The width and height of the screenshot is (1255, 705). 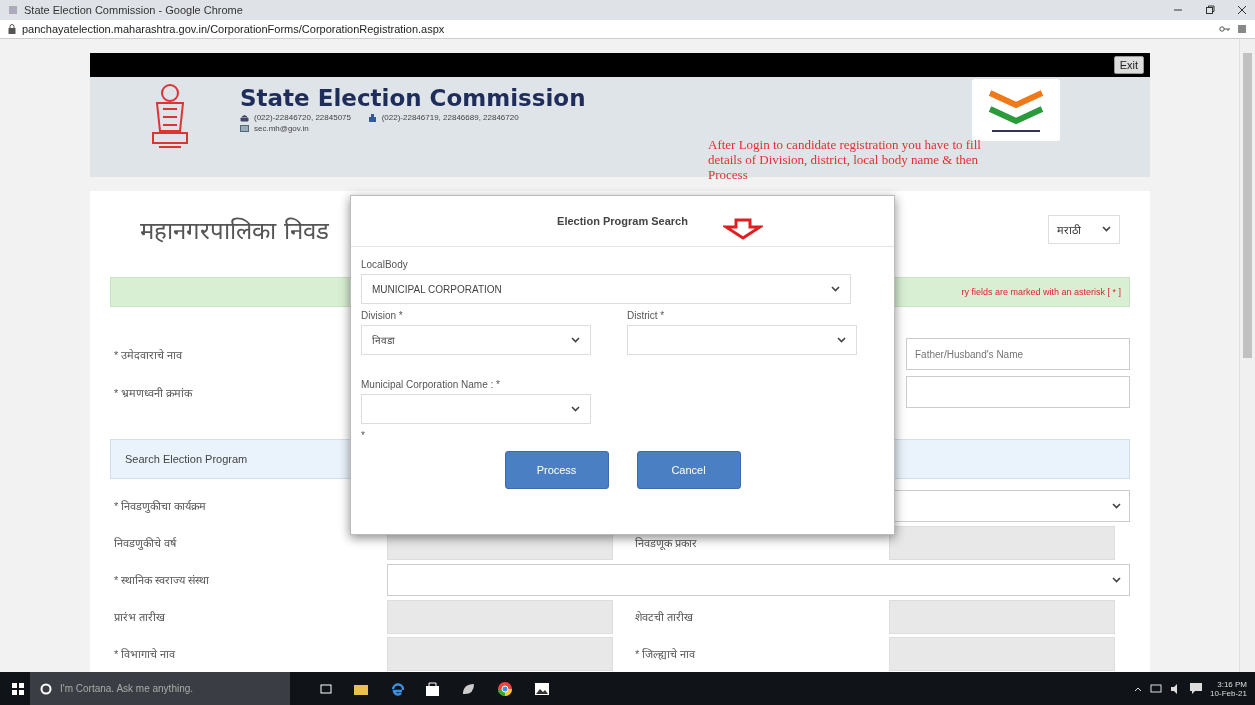 I want to click on cortana-icon, so click(x=46, y=688).